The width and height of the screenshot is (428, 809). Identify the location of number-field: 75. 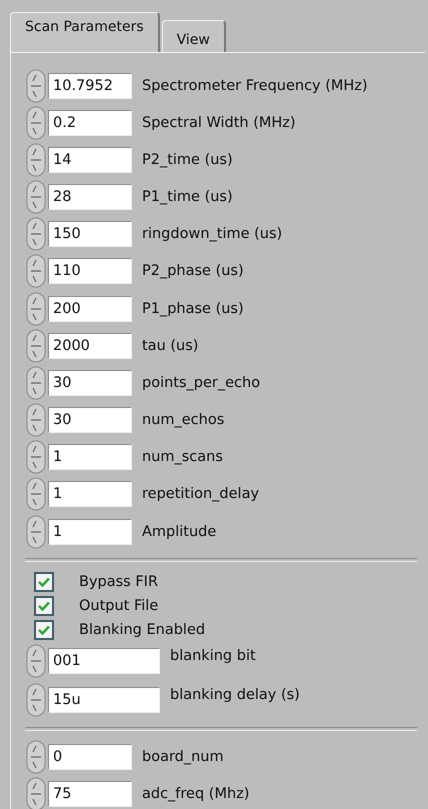
(90, 793).